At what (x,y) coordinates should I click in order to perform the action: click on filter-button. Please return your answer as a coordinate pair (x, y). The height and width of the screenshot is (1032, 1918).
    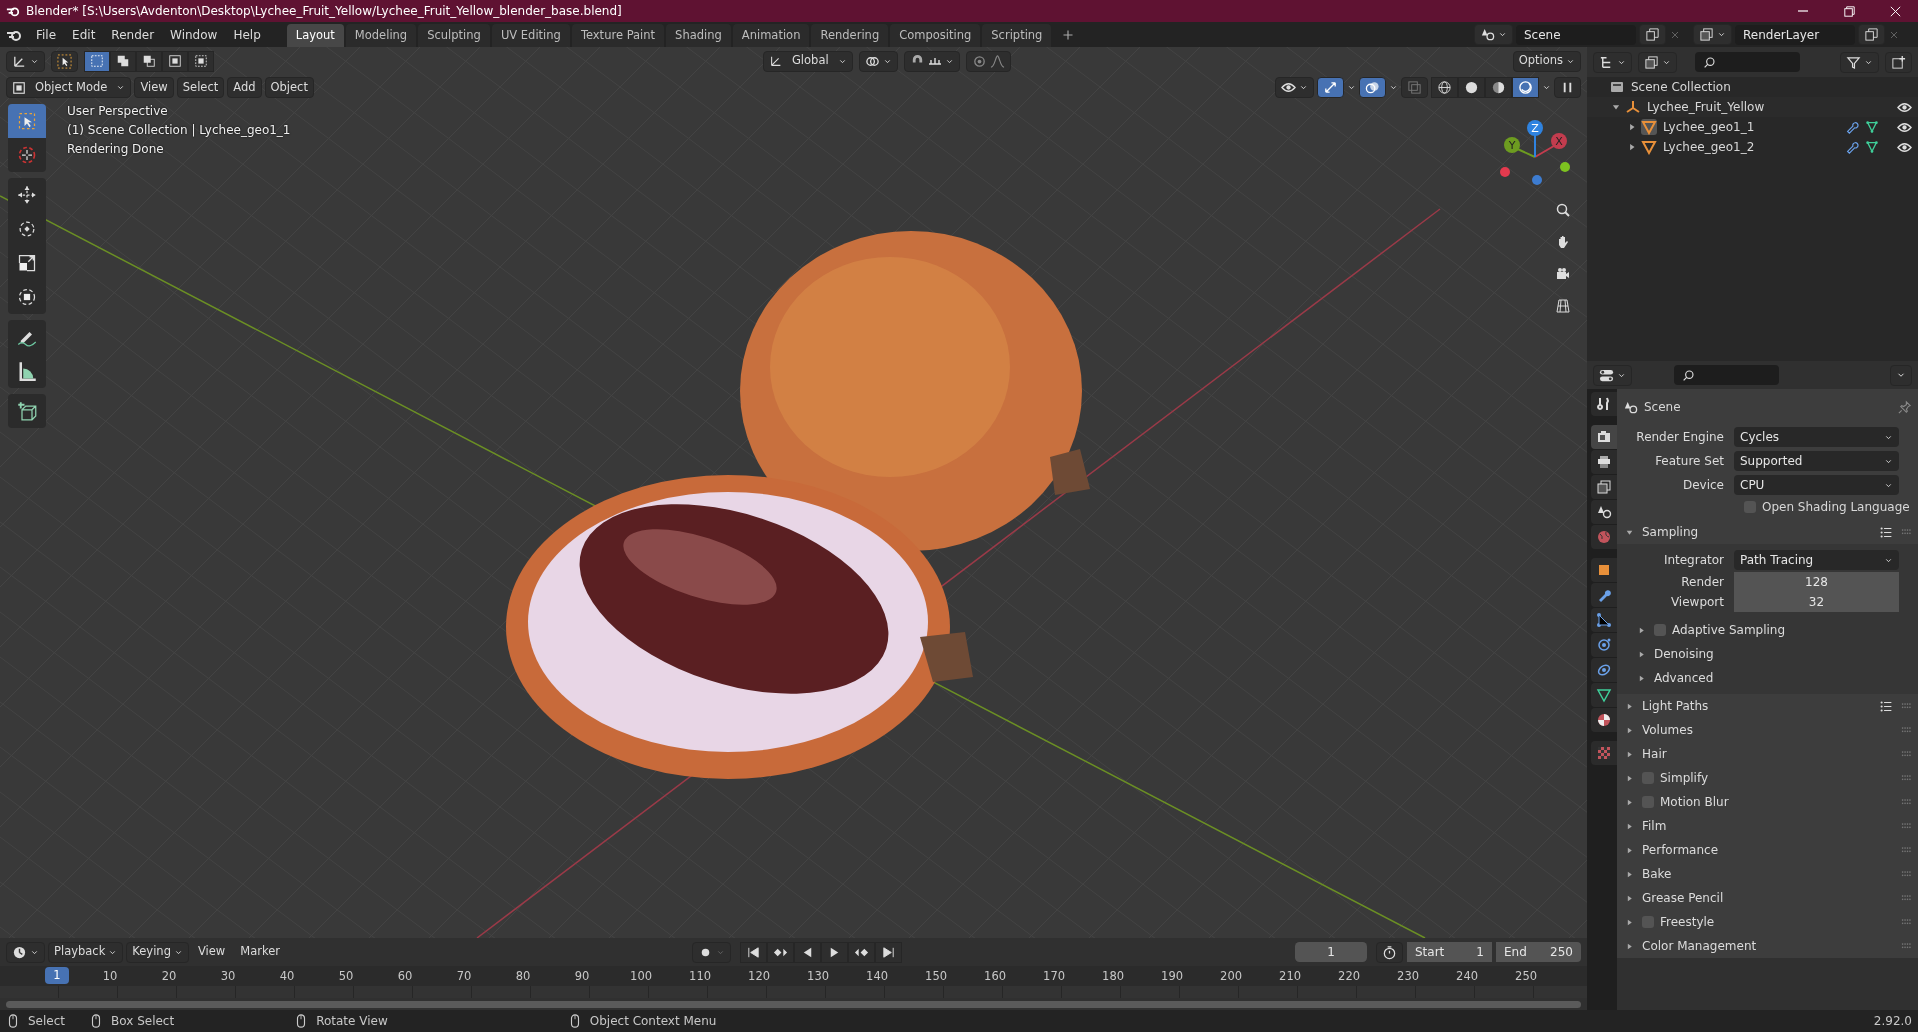
    Looking at the image, I should click on (1859, 62).